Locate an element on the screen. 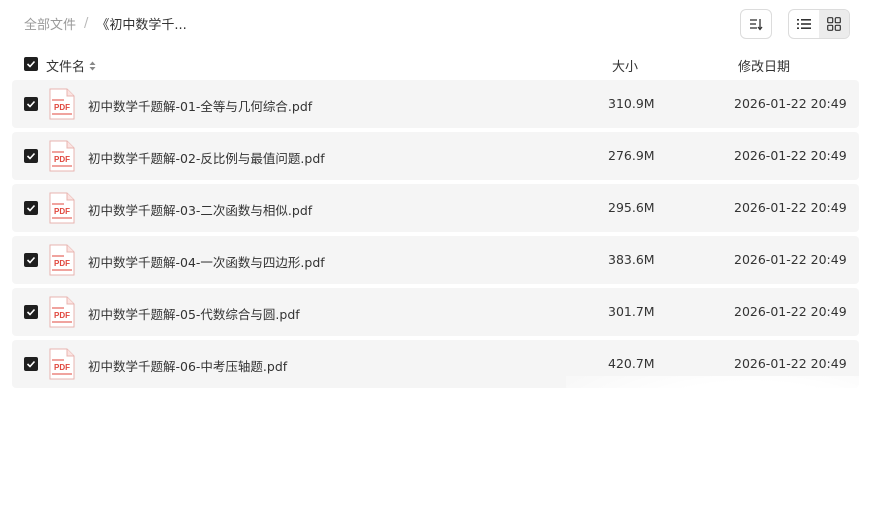 This screenshot has height=514, width=874. sort-icon is located at coordinates (756, 25).